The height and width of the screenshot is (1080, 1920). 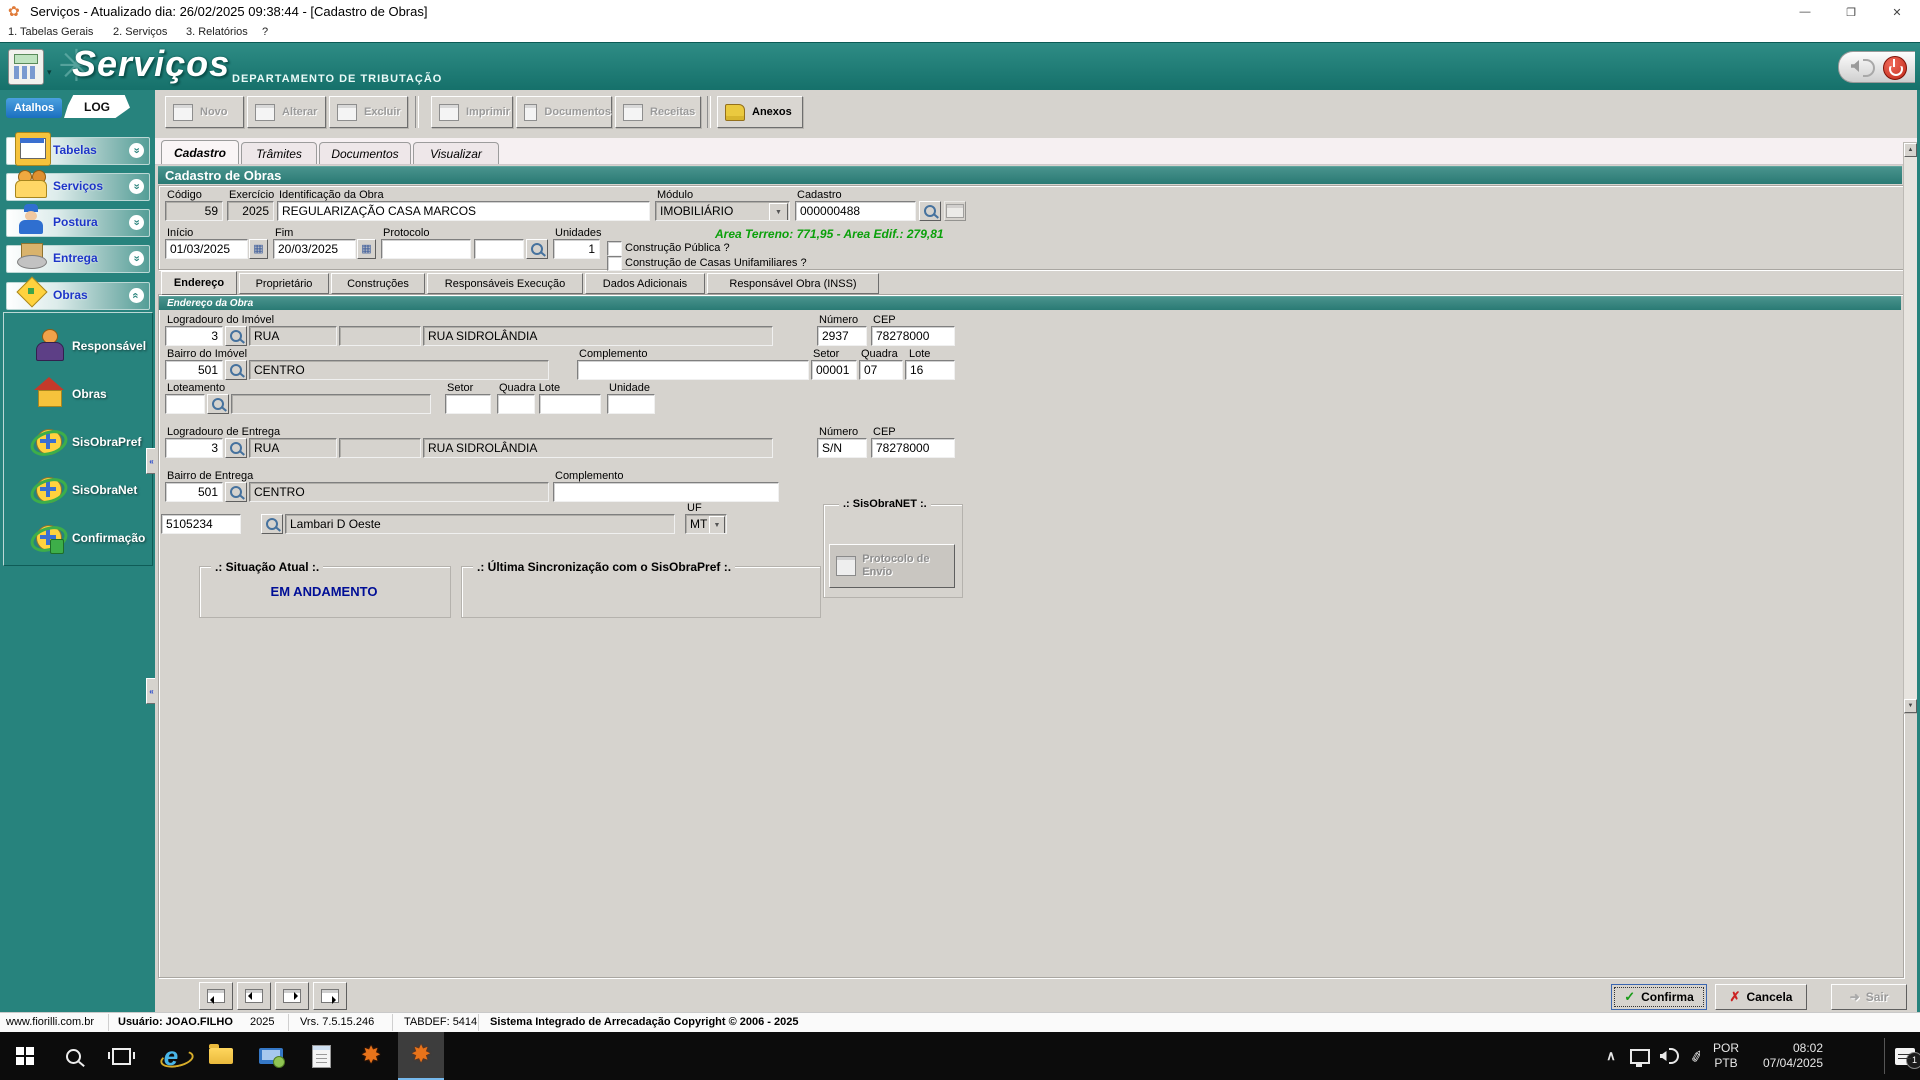 What do you see at coordinates (371, 1056) in the screenshot?
I see `fiorilli-app-button: ✸` at bounding box center [371, 1056].